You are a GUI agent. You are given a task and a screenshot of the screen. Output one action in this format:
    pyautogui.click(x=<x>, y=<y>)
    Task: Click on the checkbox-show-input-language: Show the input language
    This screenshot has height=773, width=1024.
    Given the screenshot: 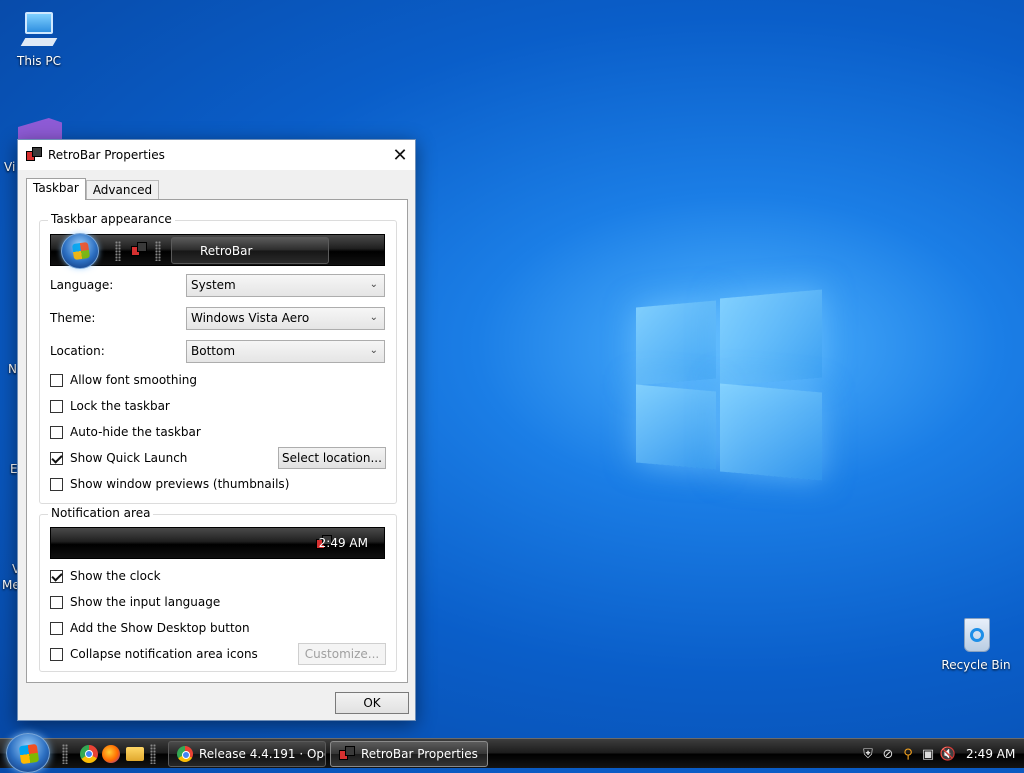 What is the action you would take?
    pyautogui.click(x=135, y=602)
    